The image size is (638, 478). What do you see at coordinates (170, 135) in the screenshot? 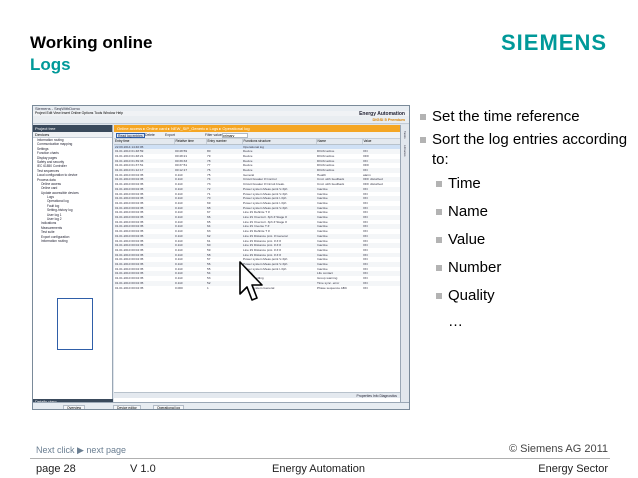
I see `export-button: Export` at bounding box center [170, 135].